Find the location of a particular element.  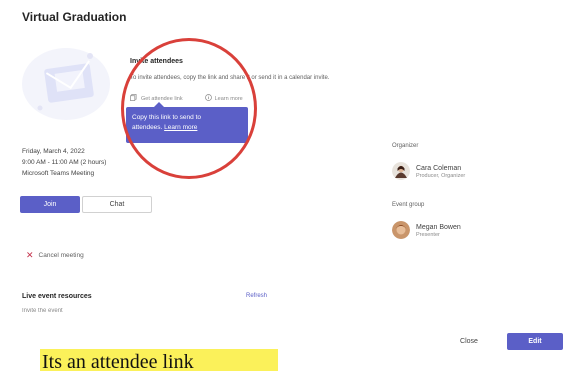

event-group-role: Presenter is located at coordinates (428, 234).